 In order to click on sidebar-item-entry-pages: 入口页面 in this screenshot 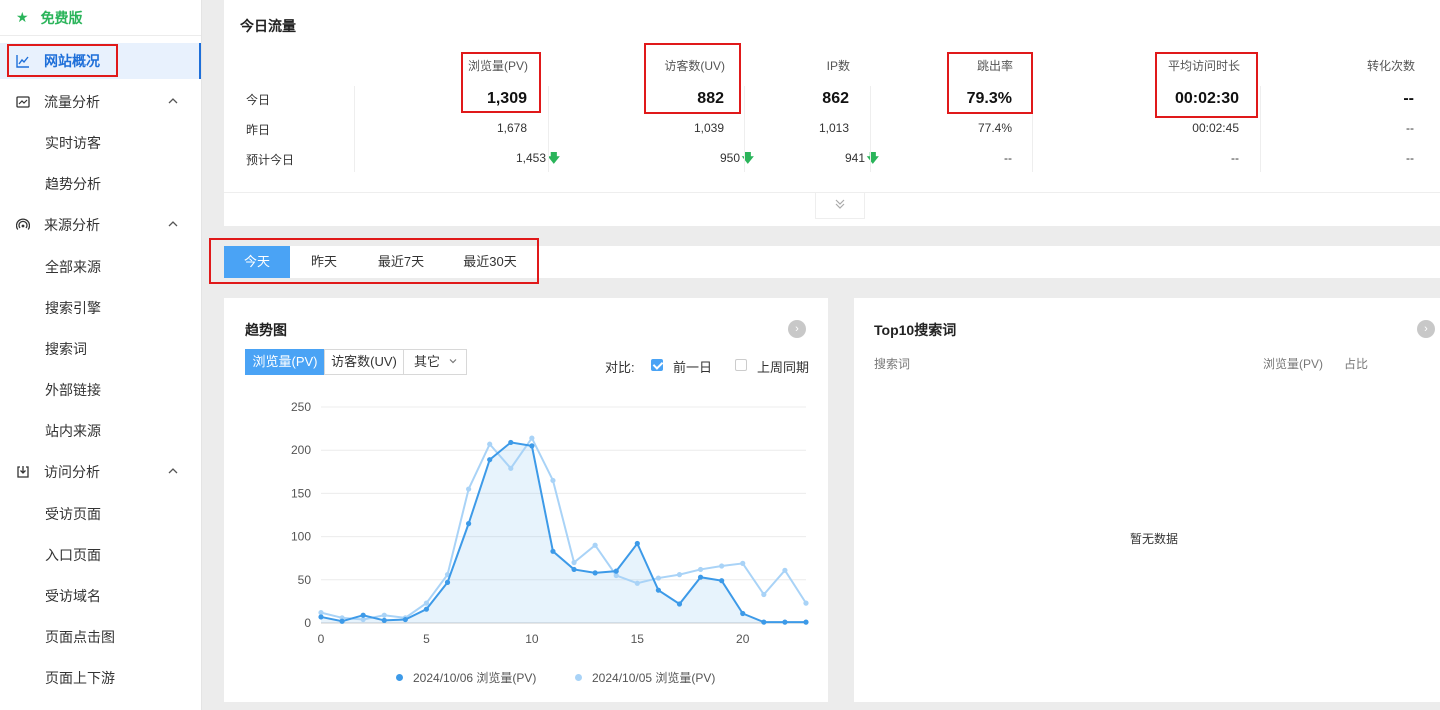, I will do `click(73, 555)`.